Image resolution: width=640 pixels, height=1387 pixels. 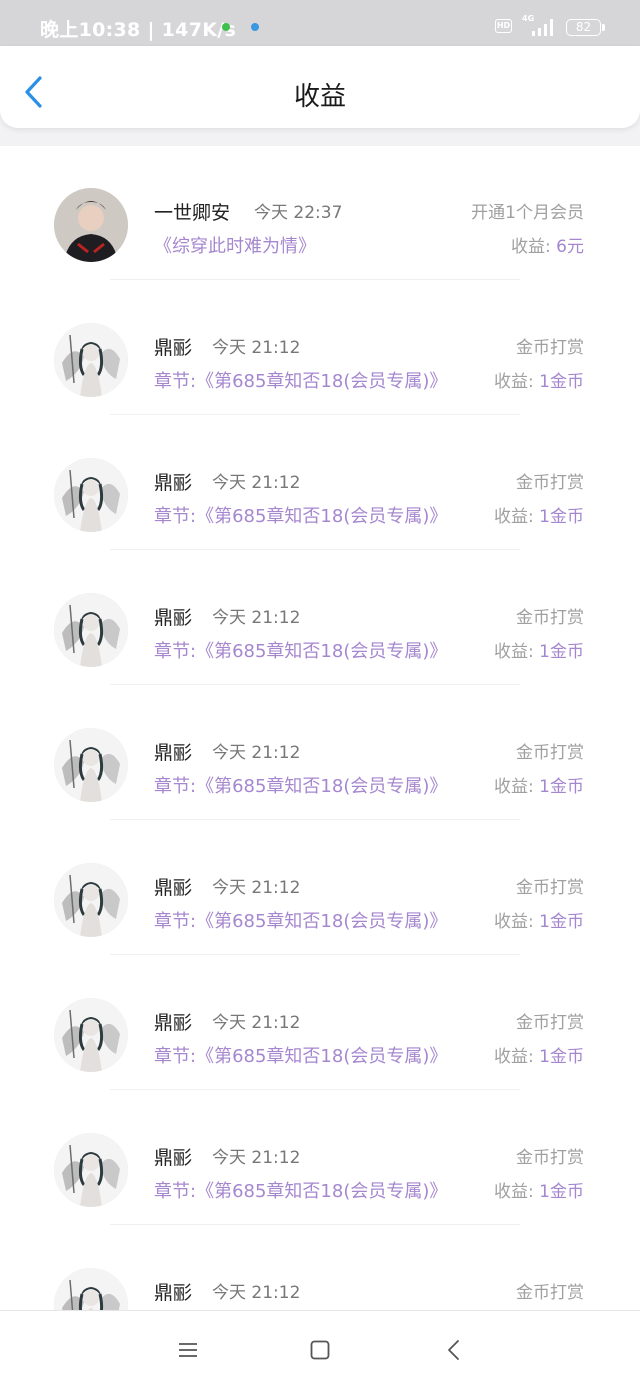 What do you see at coordinates (454, 1350) in the screenshot?
I see `back-triangle-icon` at bounding box center [454, 1350].